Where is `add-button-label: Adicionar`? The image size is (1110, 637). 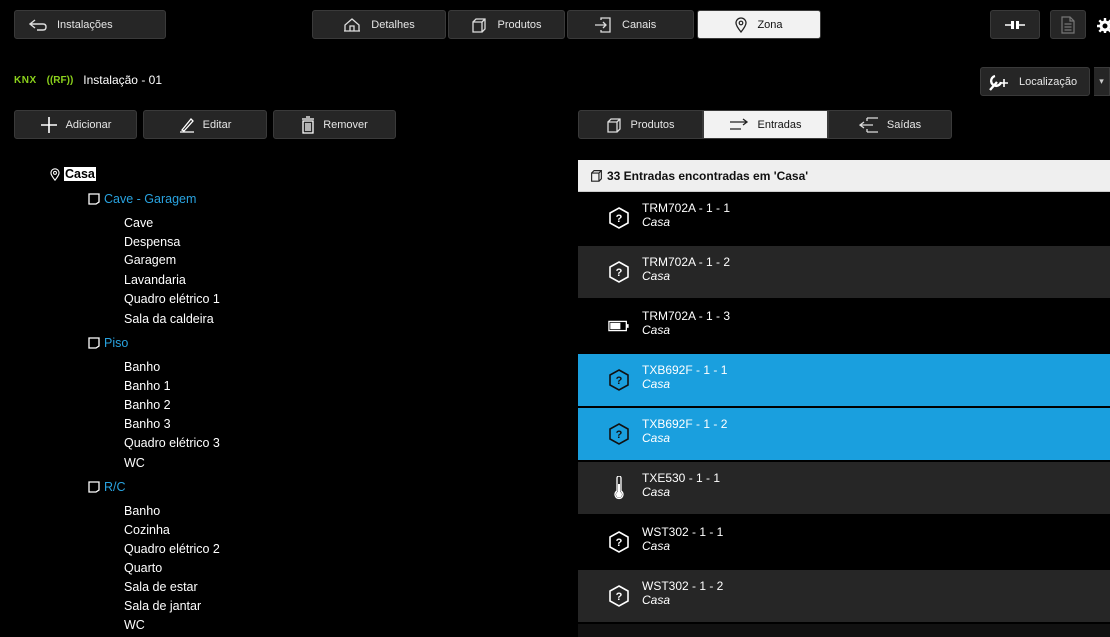 add-button-label: Adicionar is located at coordinates (88, 124).